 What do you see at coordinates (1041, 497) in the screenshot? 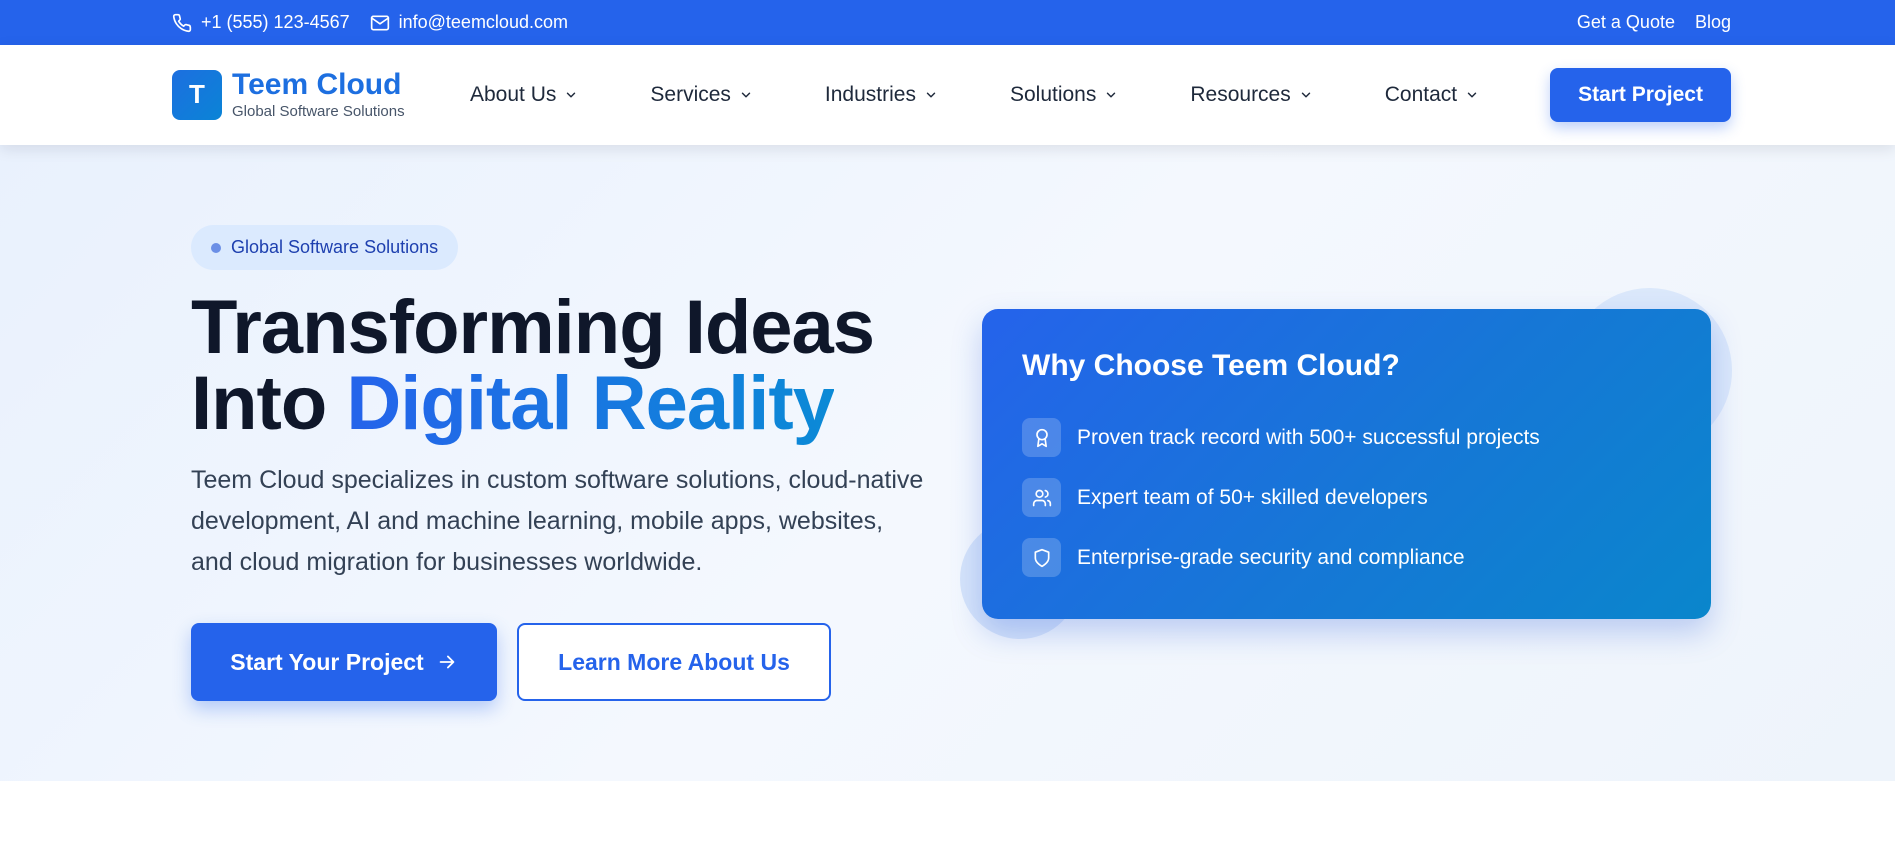
I see `users-icon` at bounding box center [1041, 497].